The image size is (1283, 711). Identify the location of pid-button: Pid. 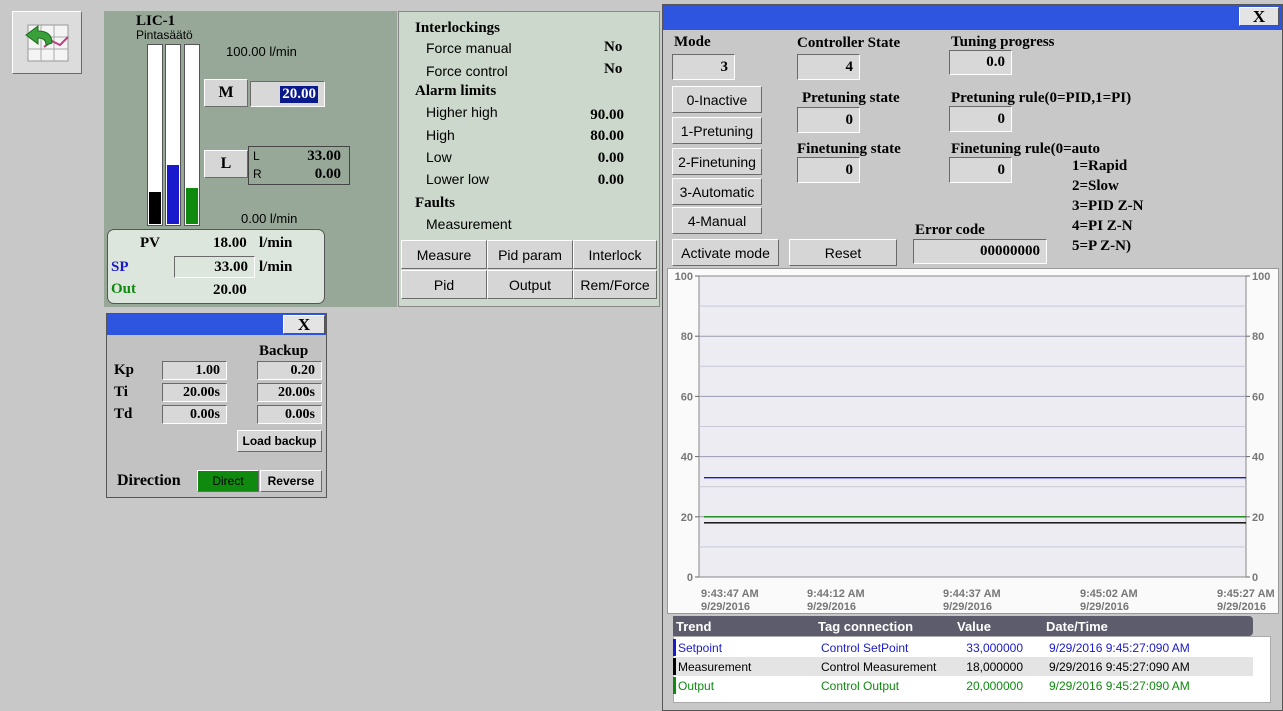
(444, 284).